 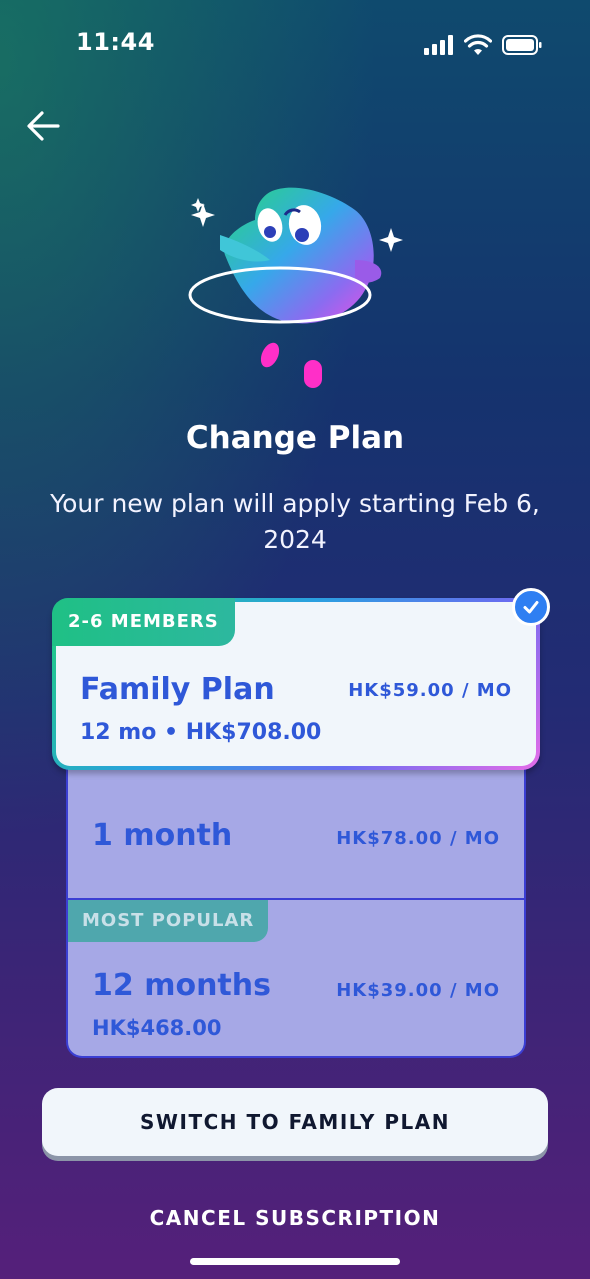 I want to click on wifi-icon, so click(x=478, y=44).